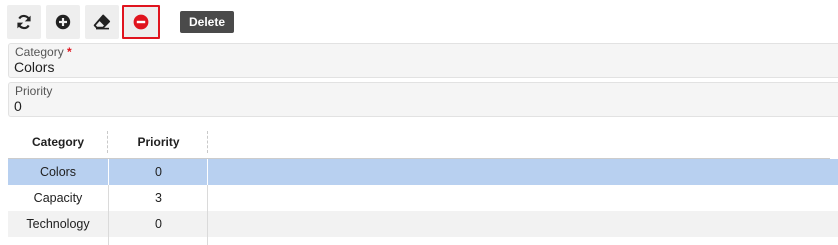 The height and width of the screenshot is (245, 838). What do you see at coordinates (158, 198) in the screenshot?
I see `cell-priority: 3` at bounding box center [158, 198].